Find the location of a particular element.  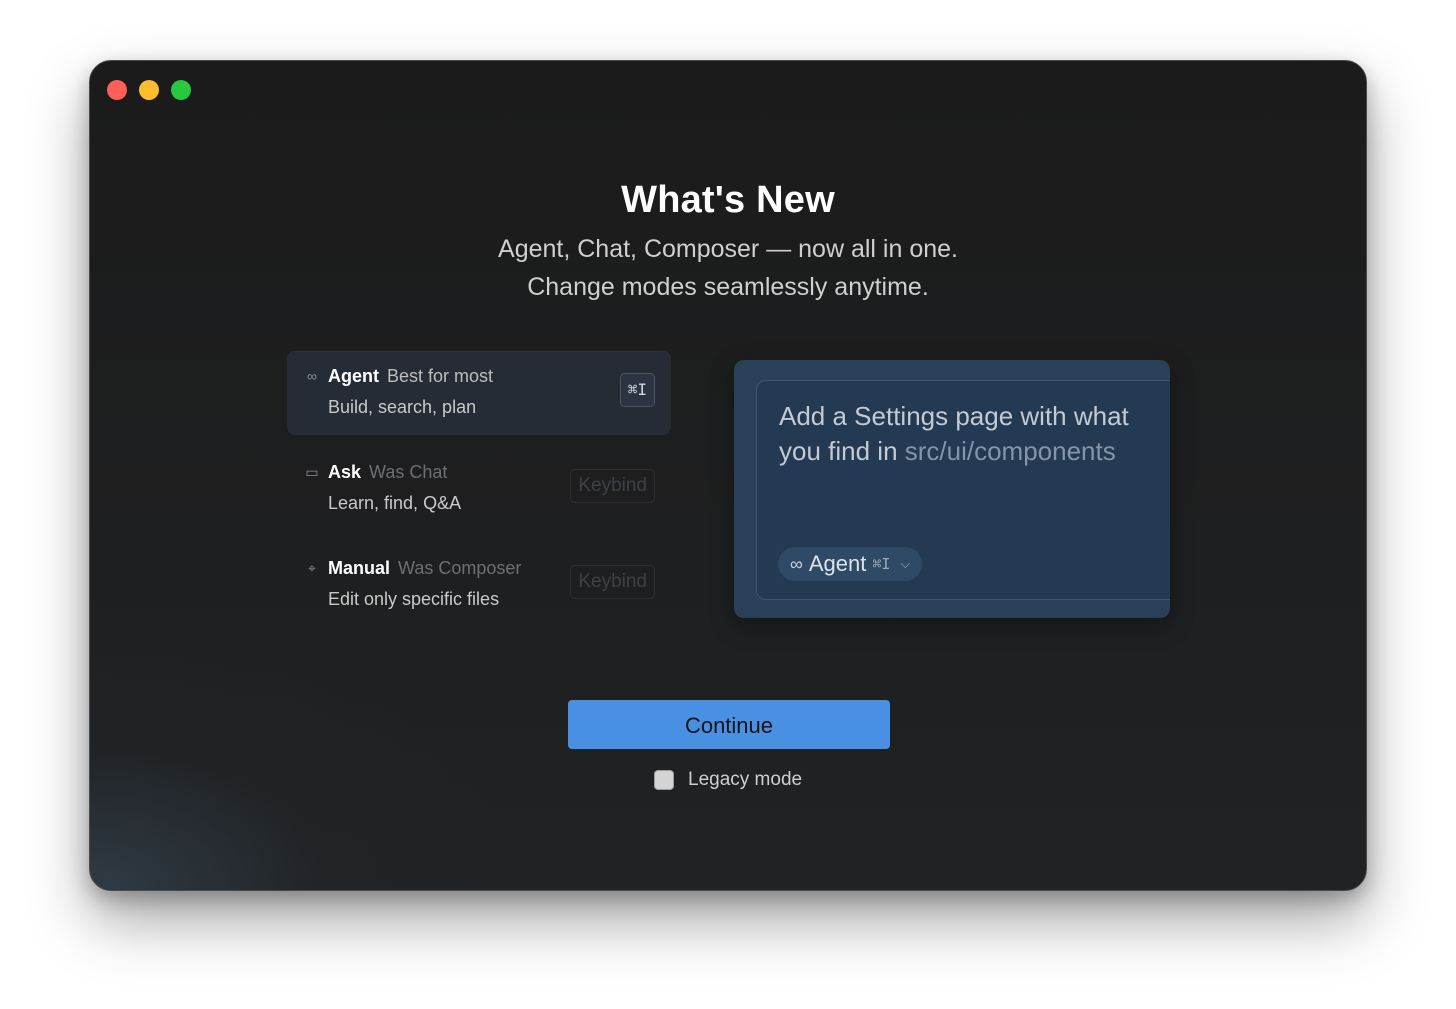

subtitle-line-1: Agent, Chat, Composer — now all in one. is located at coordinates (728, 249).